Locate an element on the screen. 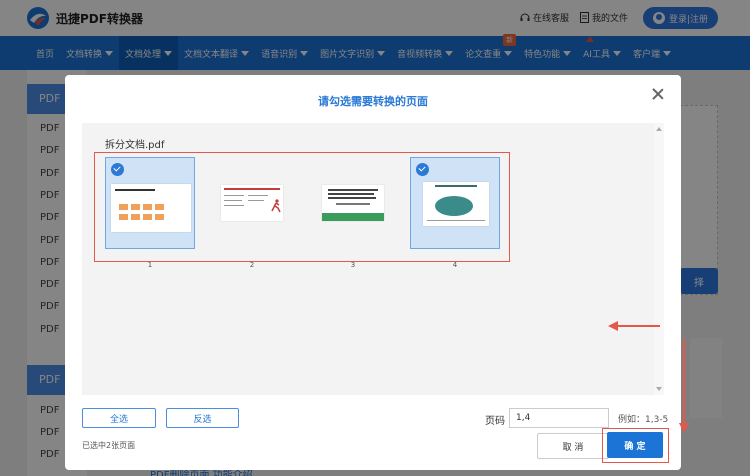 Image resolution: width=750 pixels, height=476 pixels. runner-icon is located at coordinates (276, 206).